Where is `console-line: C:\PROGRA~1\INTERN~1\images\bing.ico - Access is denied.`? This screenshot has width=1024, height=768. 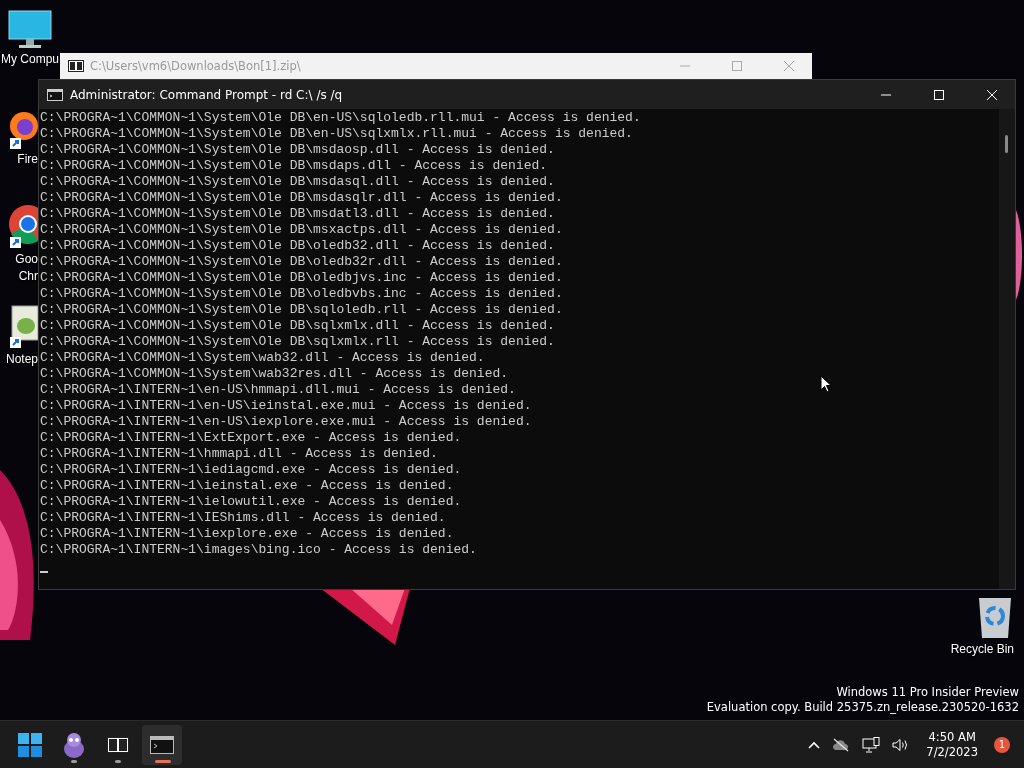 console-line: C:\PROGRA~1\INTERN~1\images\bing.ico - Access is denied. is located at coordinates (258, 550).